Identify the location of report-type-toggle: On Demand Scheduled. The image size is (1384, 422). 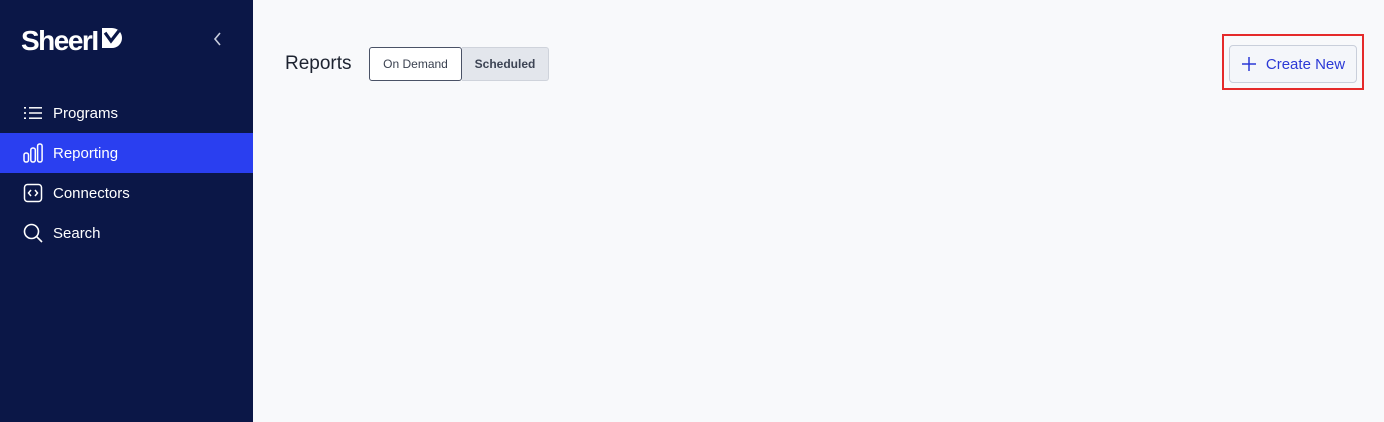
(459, 64).